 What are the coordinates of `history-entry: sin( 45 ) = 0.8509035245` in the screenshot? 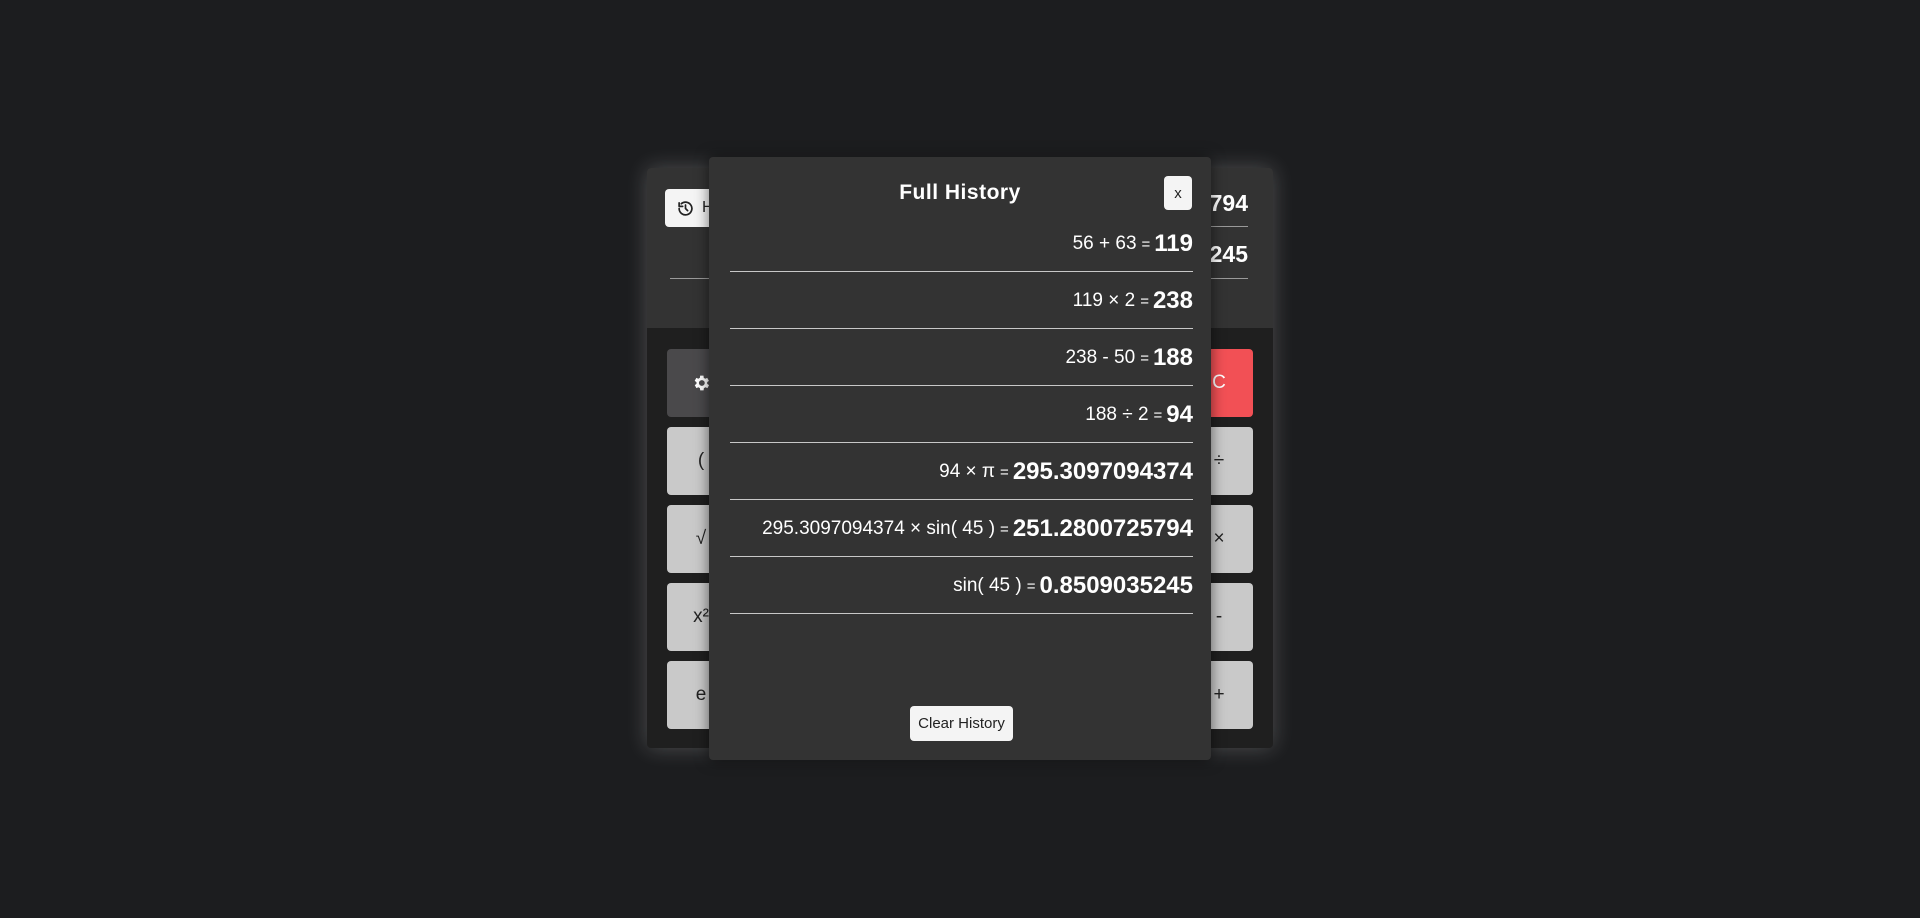 It's located at (961, 585).